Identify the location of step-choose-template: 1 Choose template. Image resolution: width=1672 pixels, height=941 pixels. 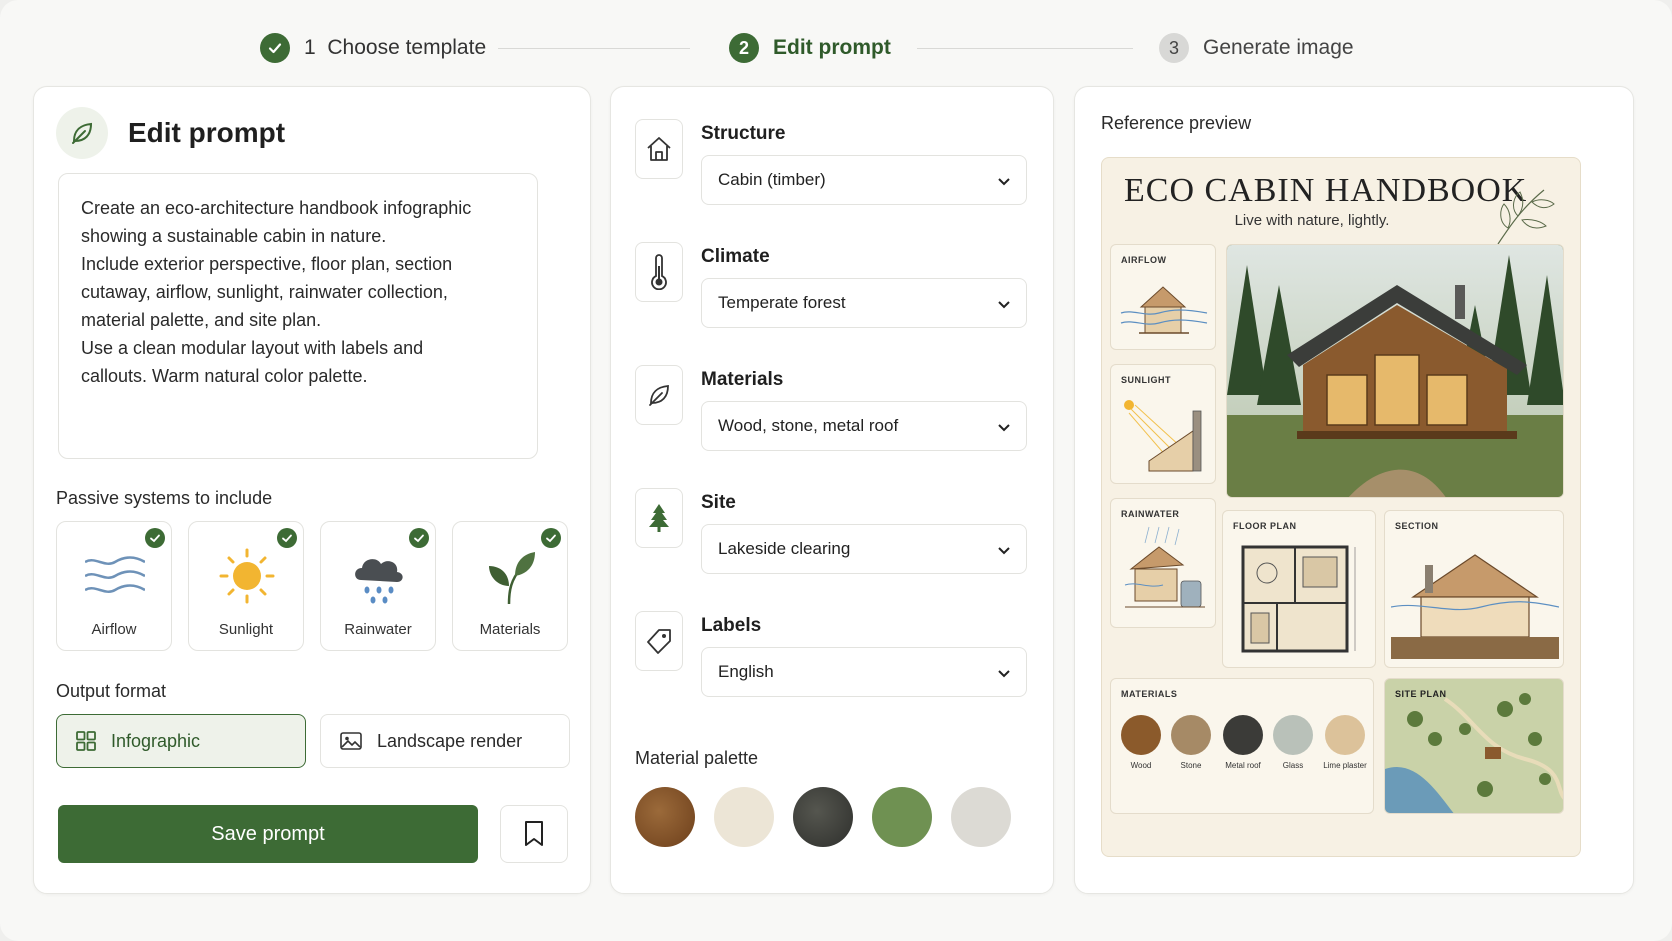
(373, 48).